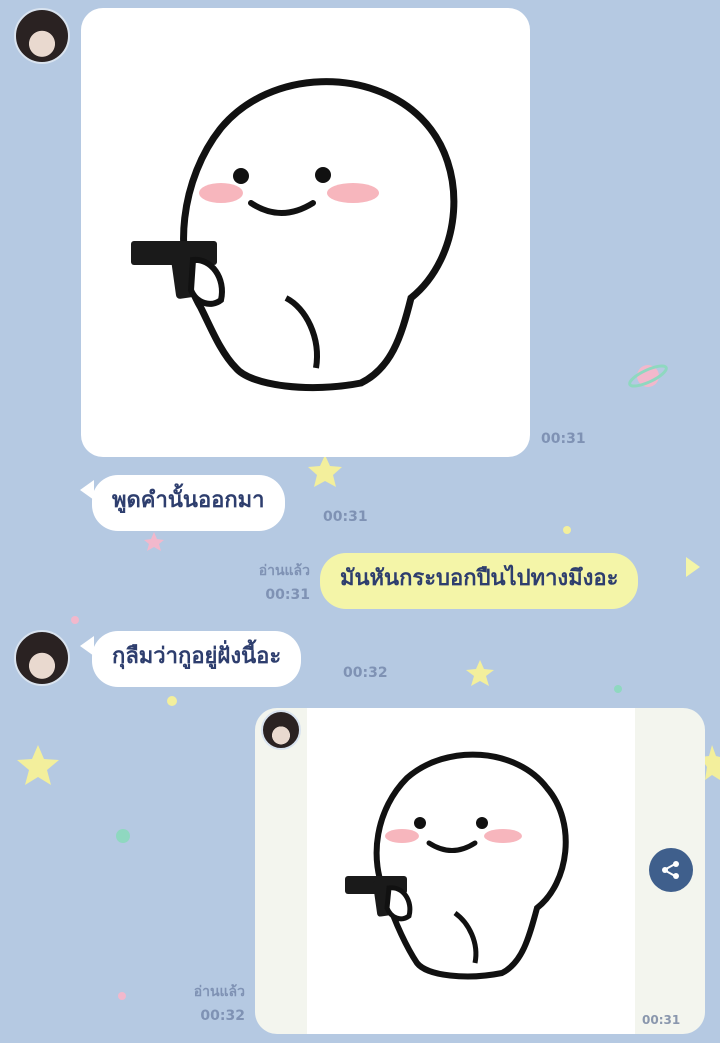 The image size is (720, 1043). I want to click on incoming-message-bubble: พูดคำนั้นออกมา, so click(188, 503).